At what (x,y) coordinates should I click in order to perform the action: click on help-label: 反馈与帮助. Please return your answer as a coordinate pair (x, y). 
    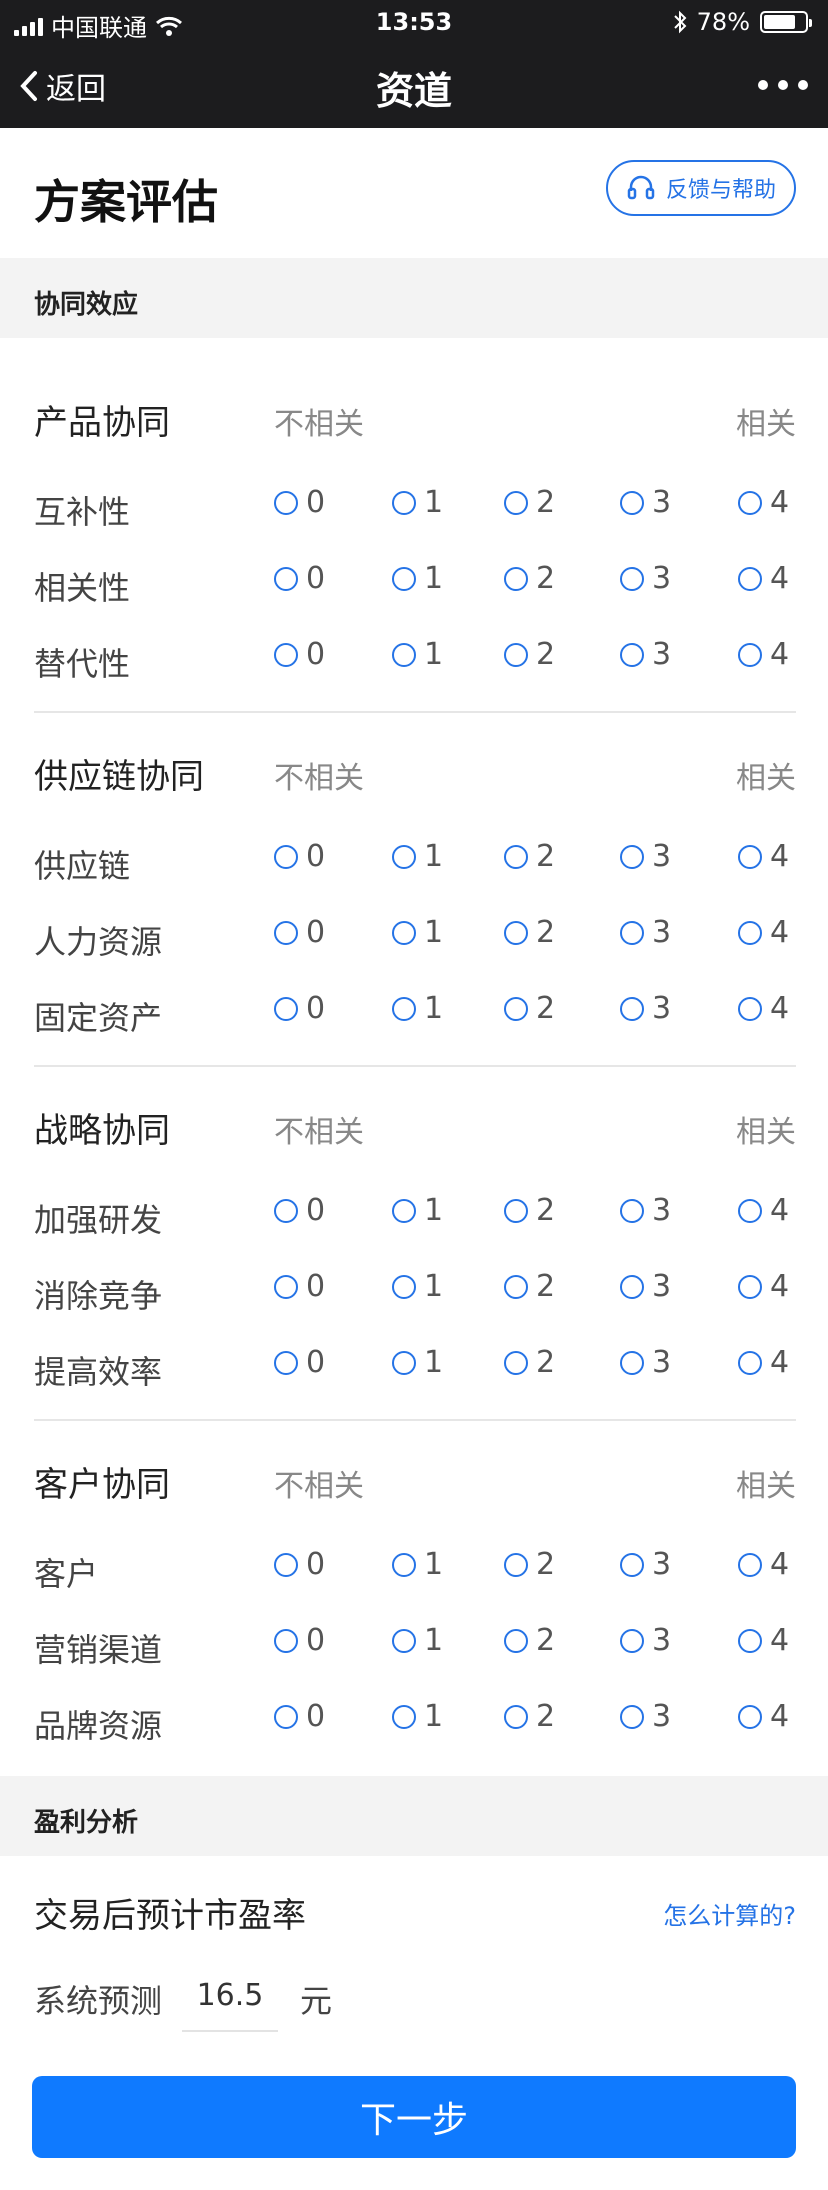
    Looking at the image, I should click on (720, 190).